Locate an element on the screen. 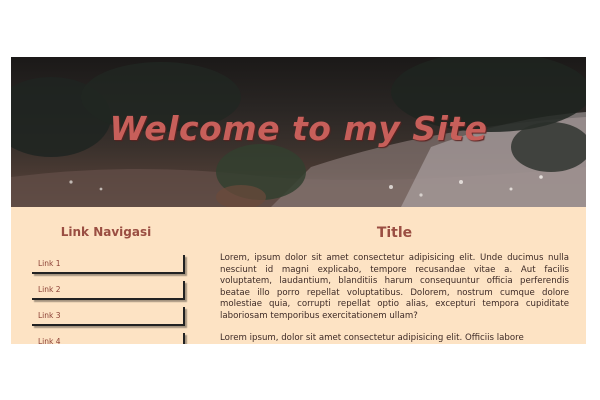 Image resolution: width=600 pixels, height=400 pixels. nav-link-1: Link 1 is located at coordinates (108, 264).